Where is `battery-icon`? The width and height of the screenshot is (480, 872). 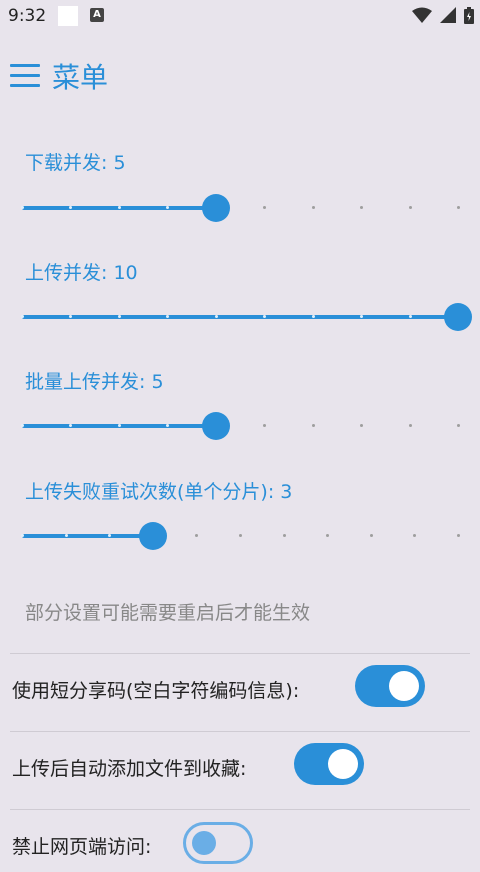
battery-icon is located at coordinates (469, 15).